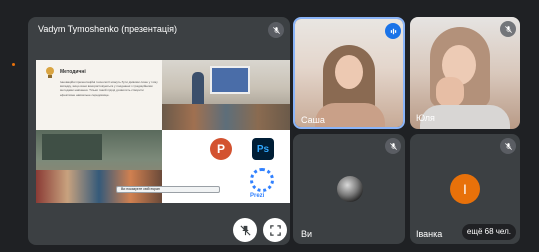 The image size is (539, 252). Describe the element at coordinates (221, 149) in the screenshot. I see `powerpoint-icon: P` at that location.